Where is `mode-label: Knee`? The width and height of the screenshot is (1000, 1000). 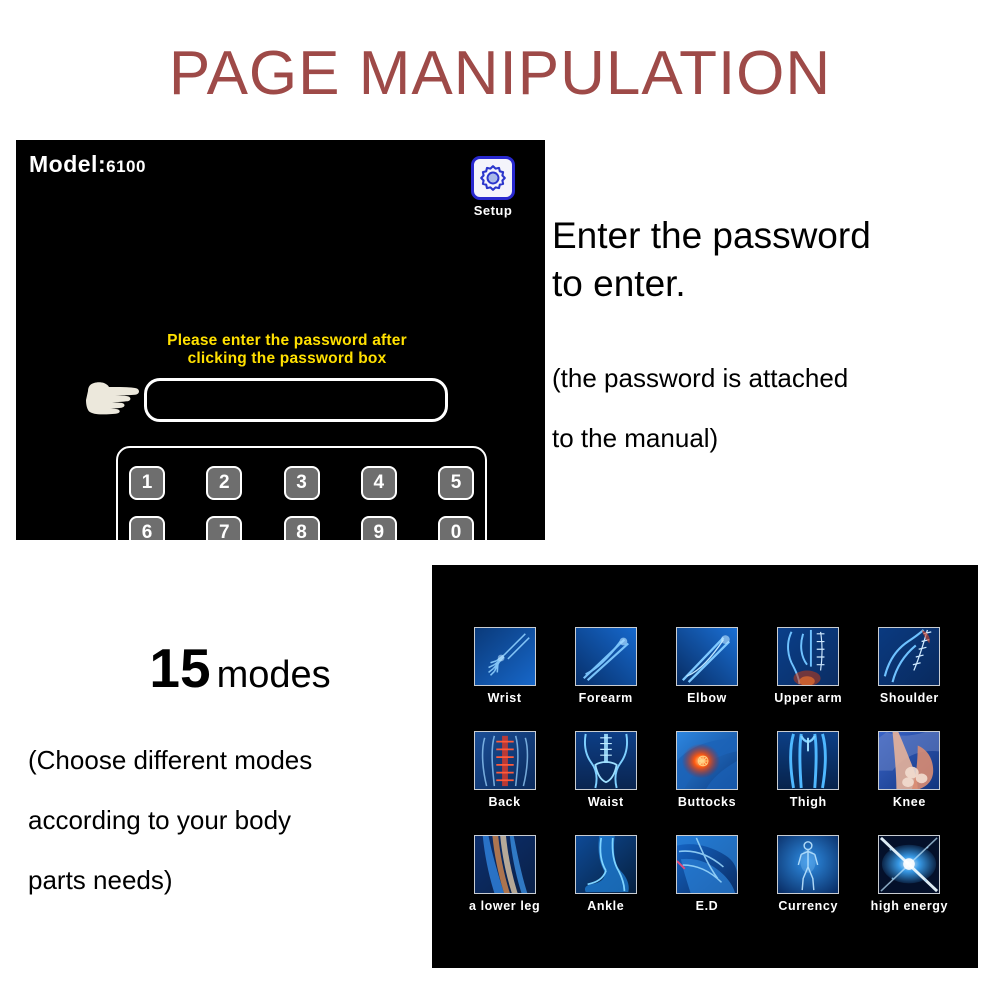
mode-label: Knee is located at coordinates (909, 802).